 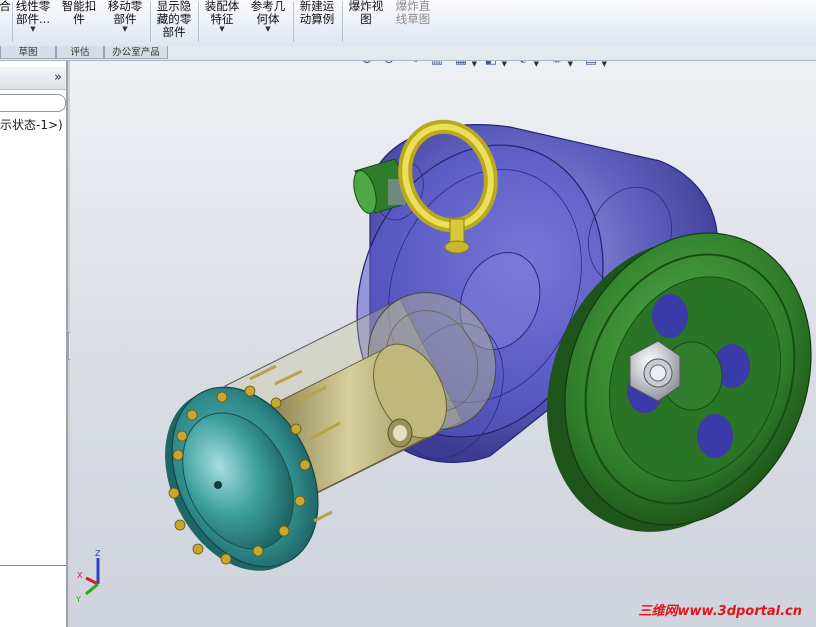 I want to click on new-motion-study-button: 新建运 动算例, so click(x=317, y=22).